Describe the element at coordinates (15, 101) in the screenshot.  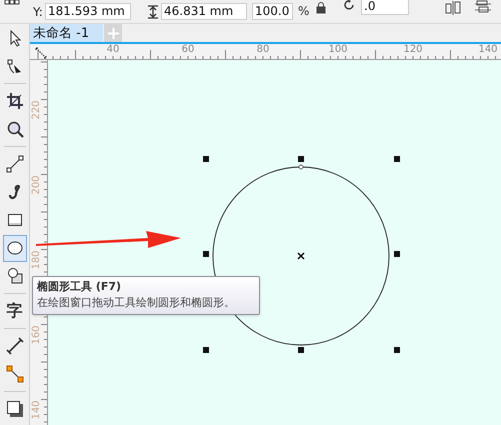
I see `crop-icon` at that location.